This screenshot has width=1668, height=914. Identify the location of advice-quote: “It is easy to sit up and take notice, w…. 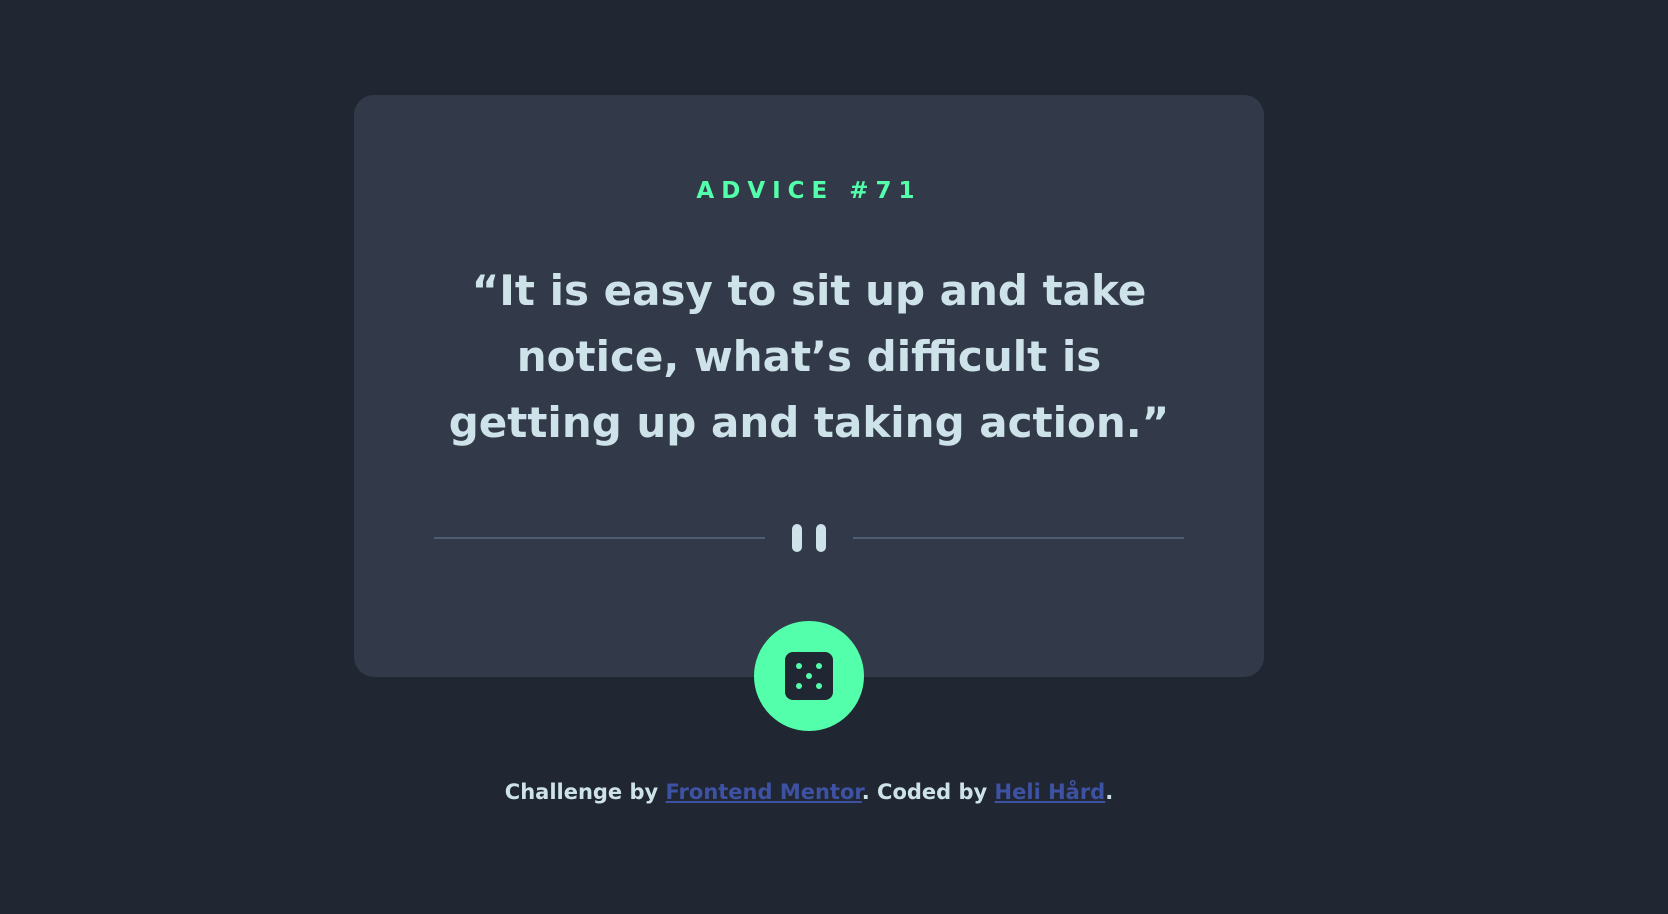
(809, 356).